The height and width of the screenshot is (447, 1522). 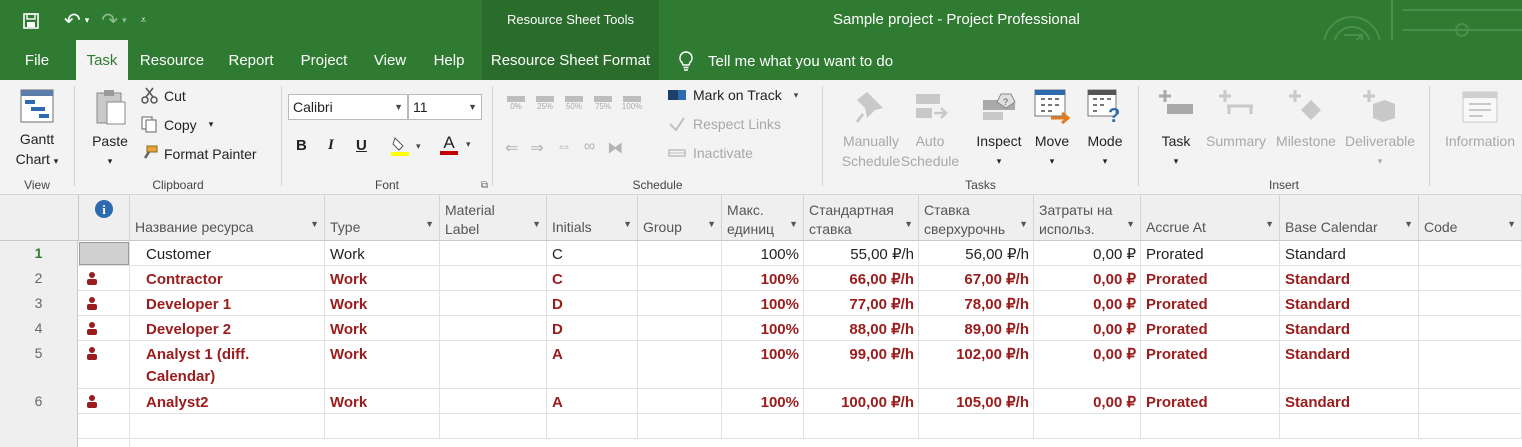 What do you see at coordinates (592, 403) in the screenshot?
I see `cell-initials: A` at bounding box center [592, 403].